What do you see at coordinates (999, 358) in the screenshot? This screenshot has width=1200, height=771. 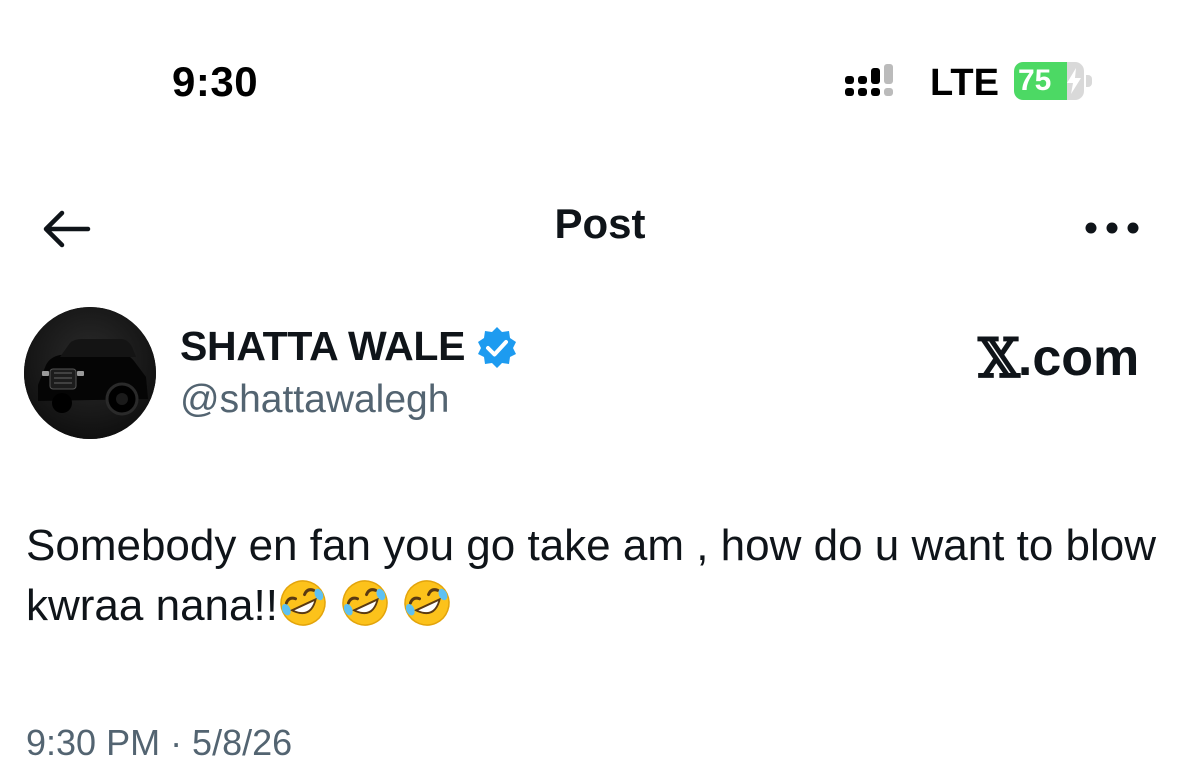 I see `x-logo-icon: 𝕏` at bounding box center [999, 358].